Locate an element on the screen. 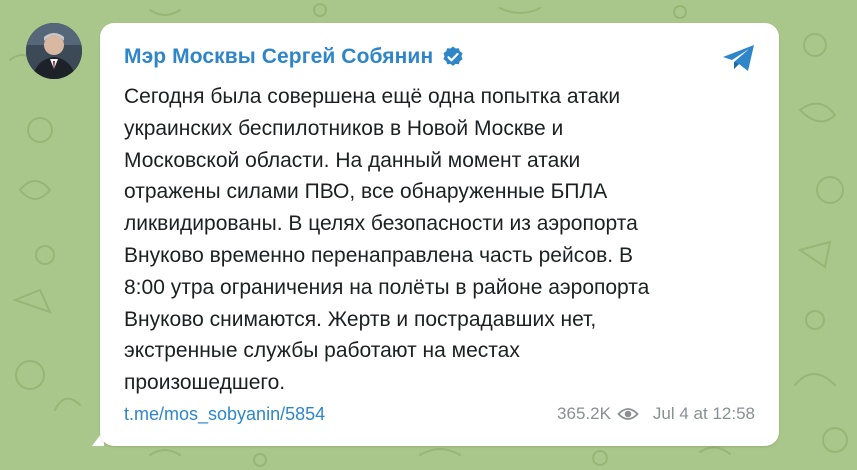 The height and width of the screenshot is (470, 857). post-link: t.me/mos_sobyanin/5854 is located at coordinates (224, 414).